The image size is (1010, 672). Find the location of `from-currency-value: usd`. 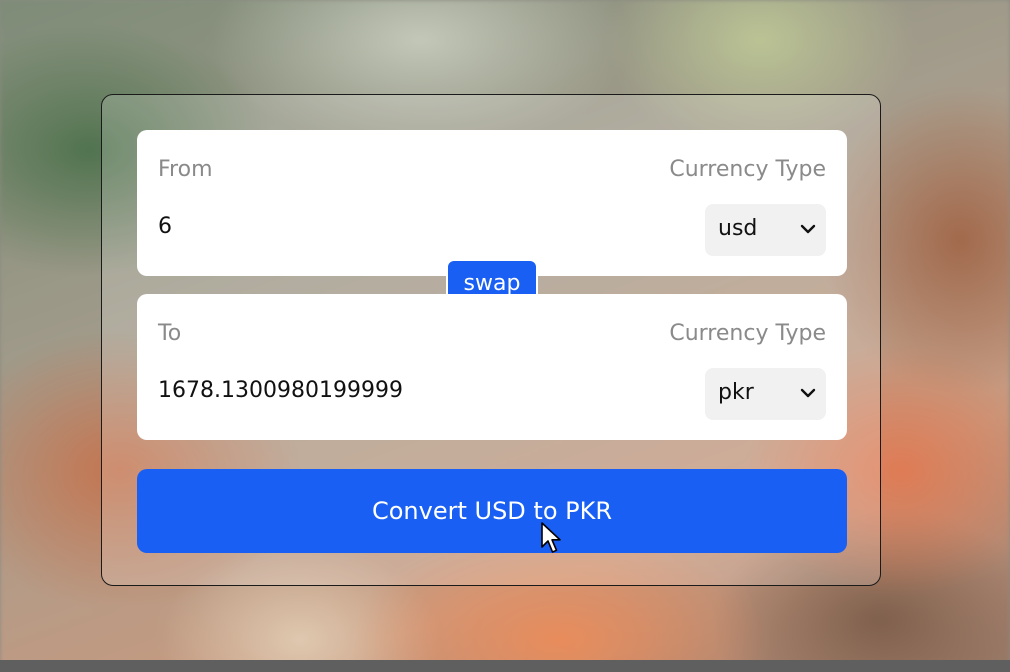

from-currency-value: usd is located at coordinates (738, 228).